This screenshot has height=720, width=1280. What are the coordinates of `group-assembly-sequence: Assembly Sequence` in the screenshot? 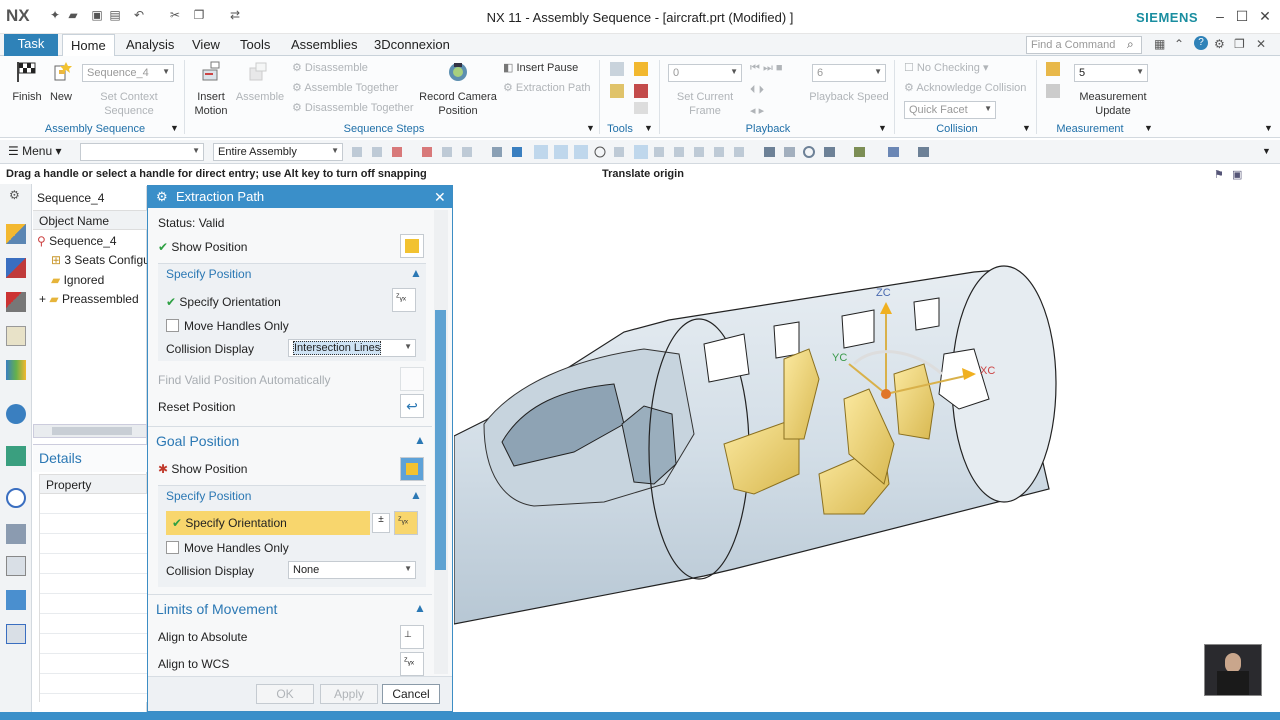 It's located at (95, 129).